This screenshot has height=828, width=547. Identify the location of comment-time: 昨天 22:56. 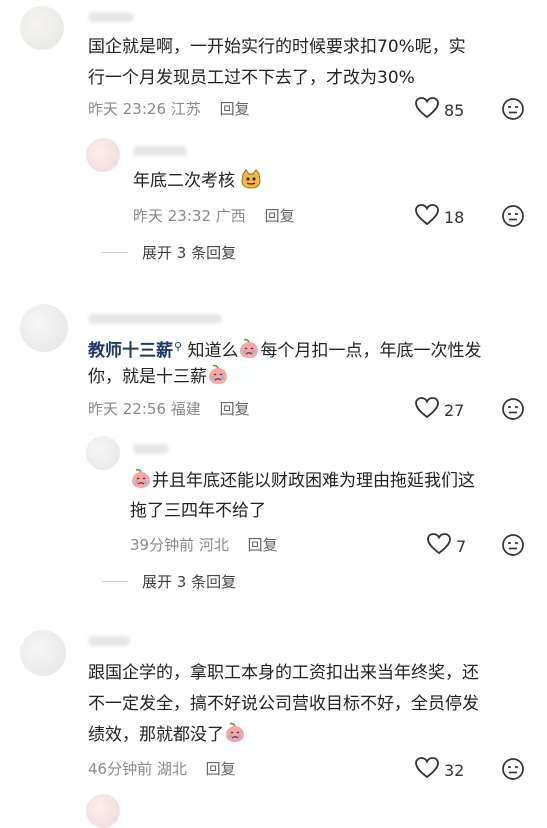
(127, 409).